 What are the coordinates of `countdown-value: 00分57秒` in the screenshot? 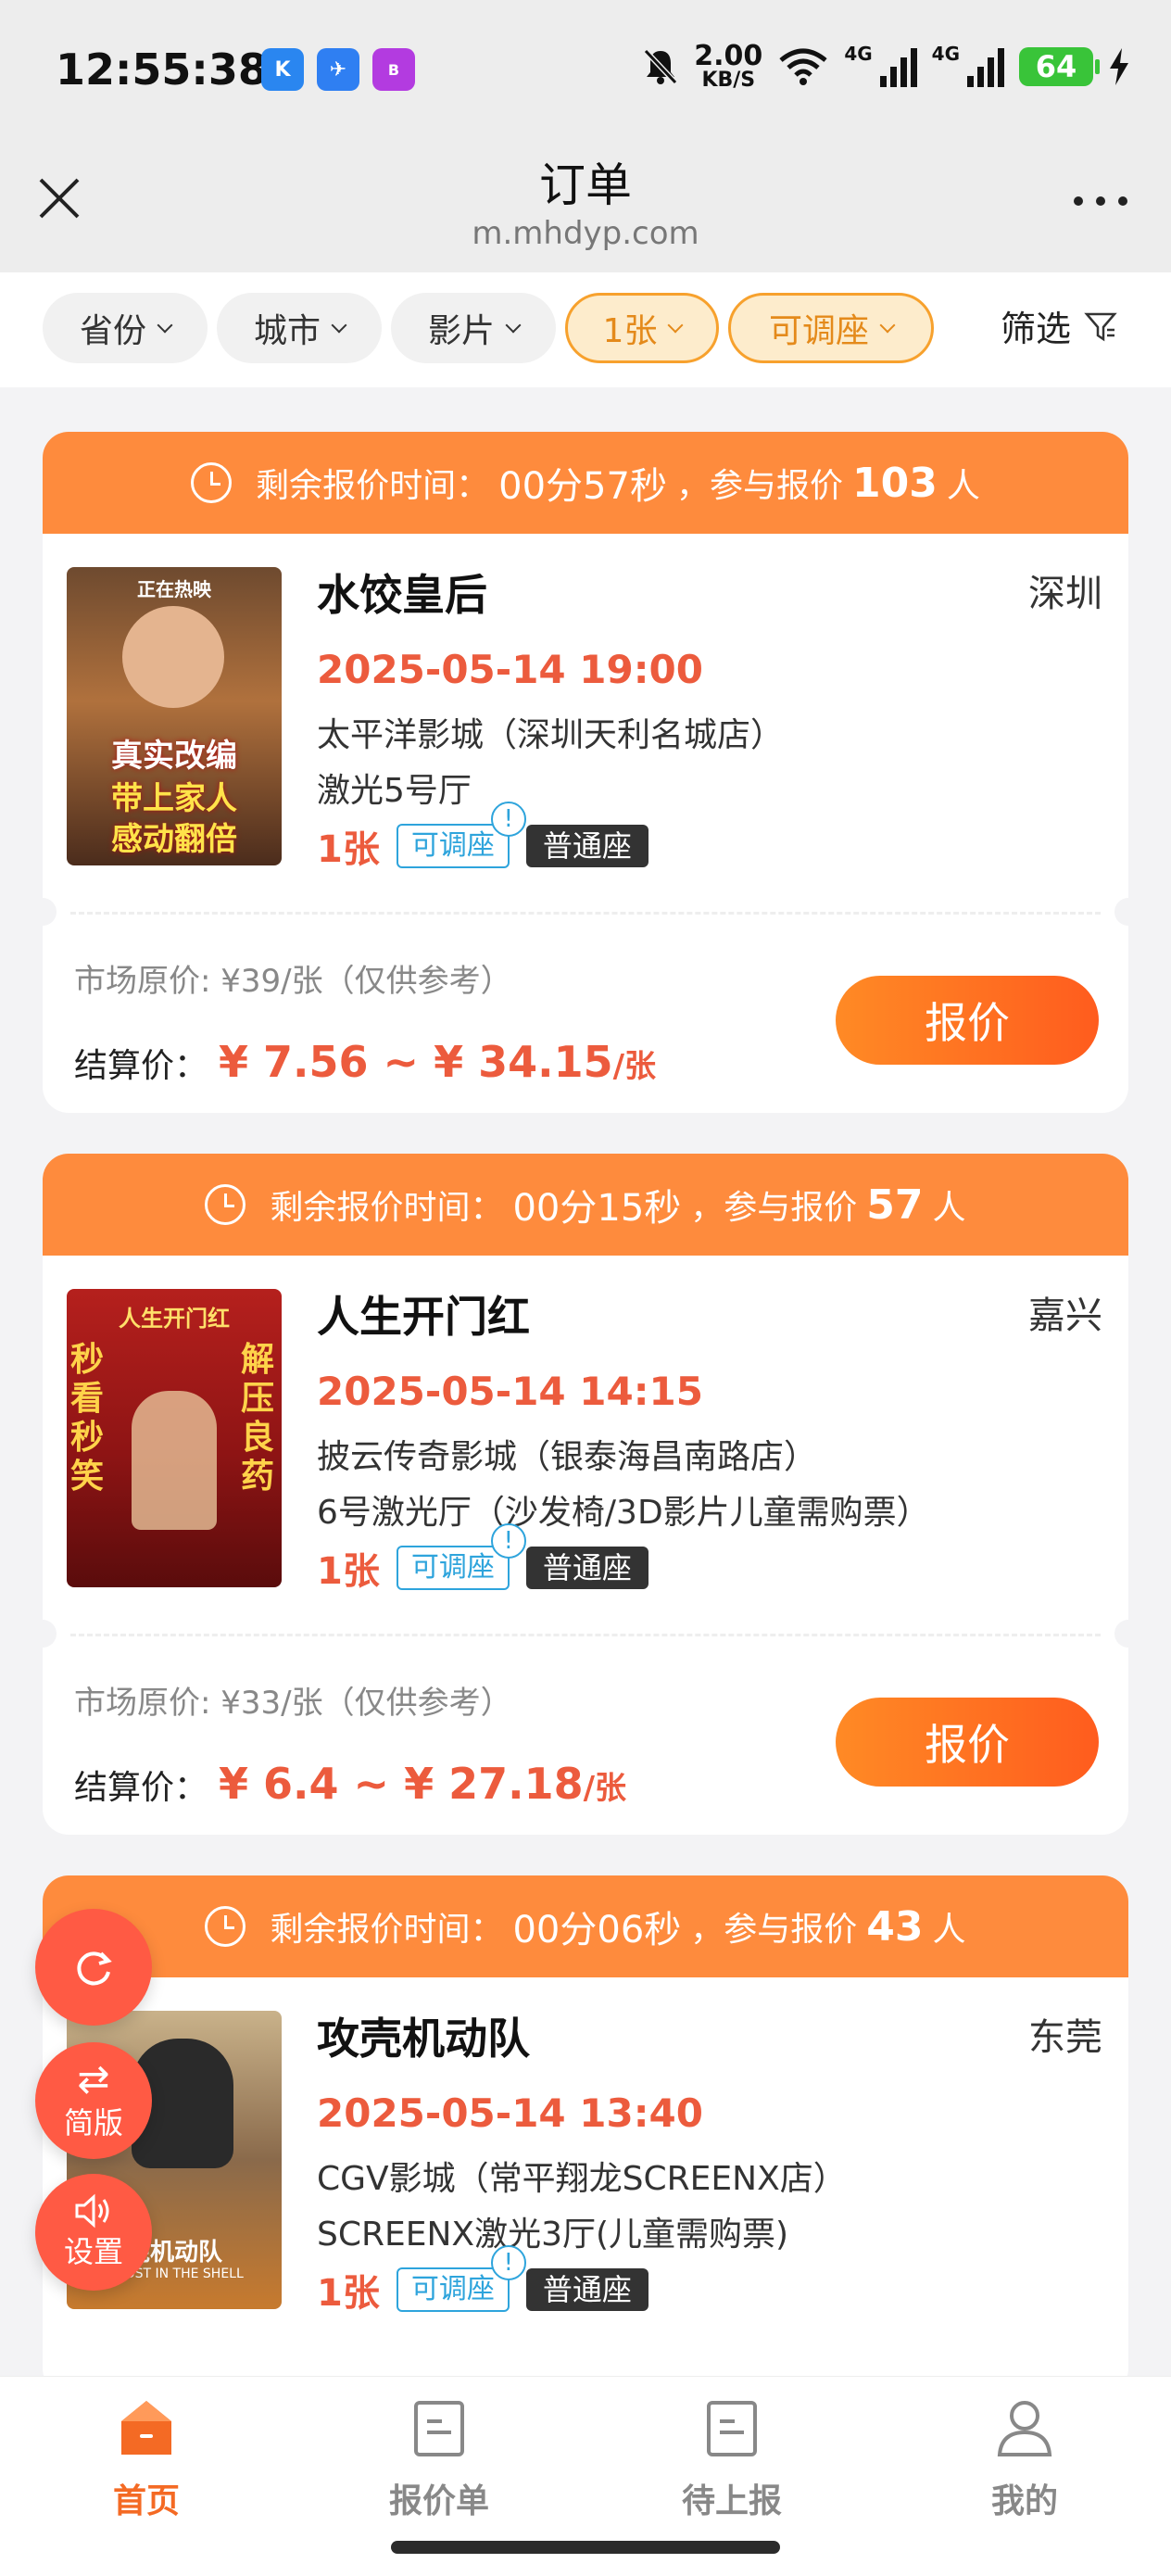 It's located at (583, 486).